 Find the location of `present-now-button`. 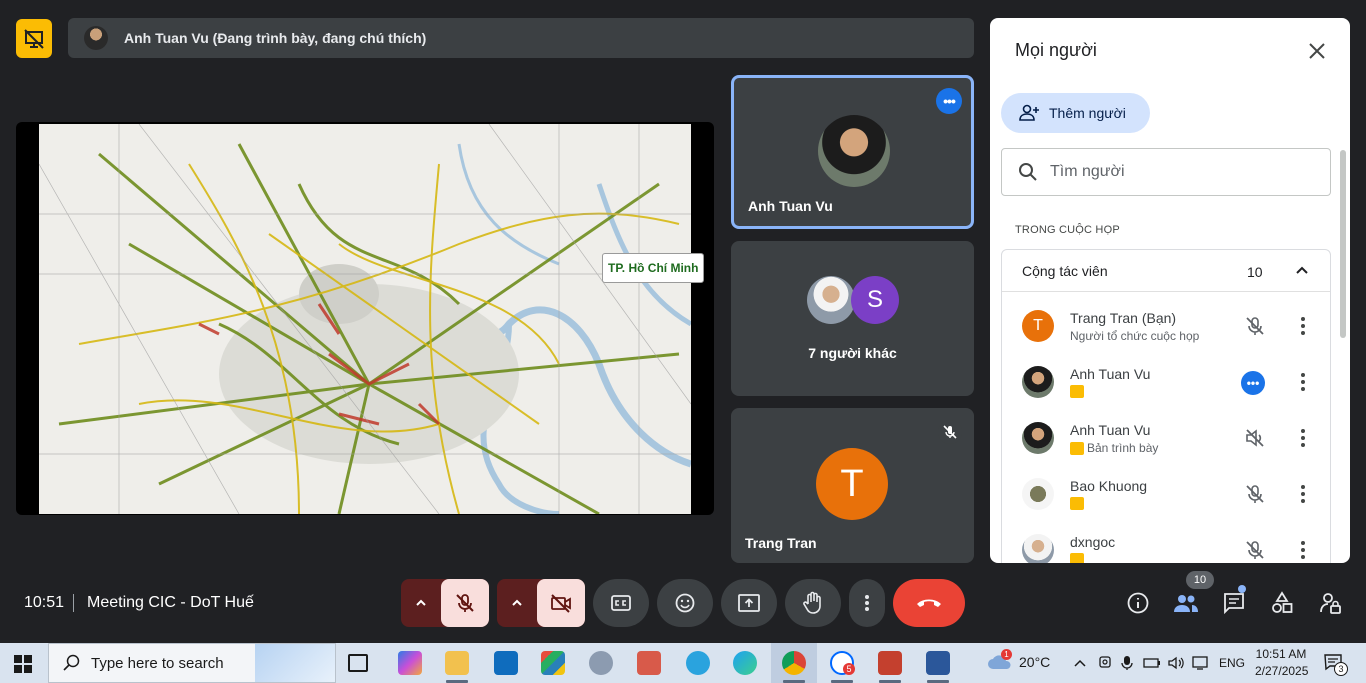

present-now-button is located at coordinates (749, 603).